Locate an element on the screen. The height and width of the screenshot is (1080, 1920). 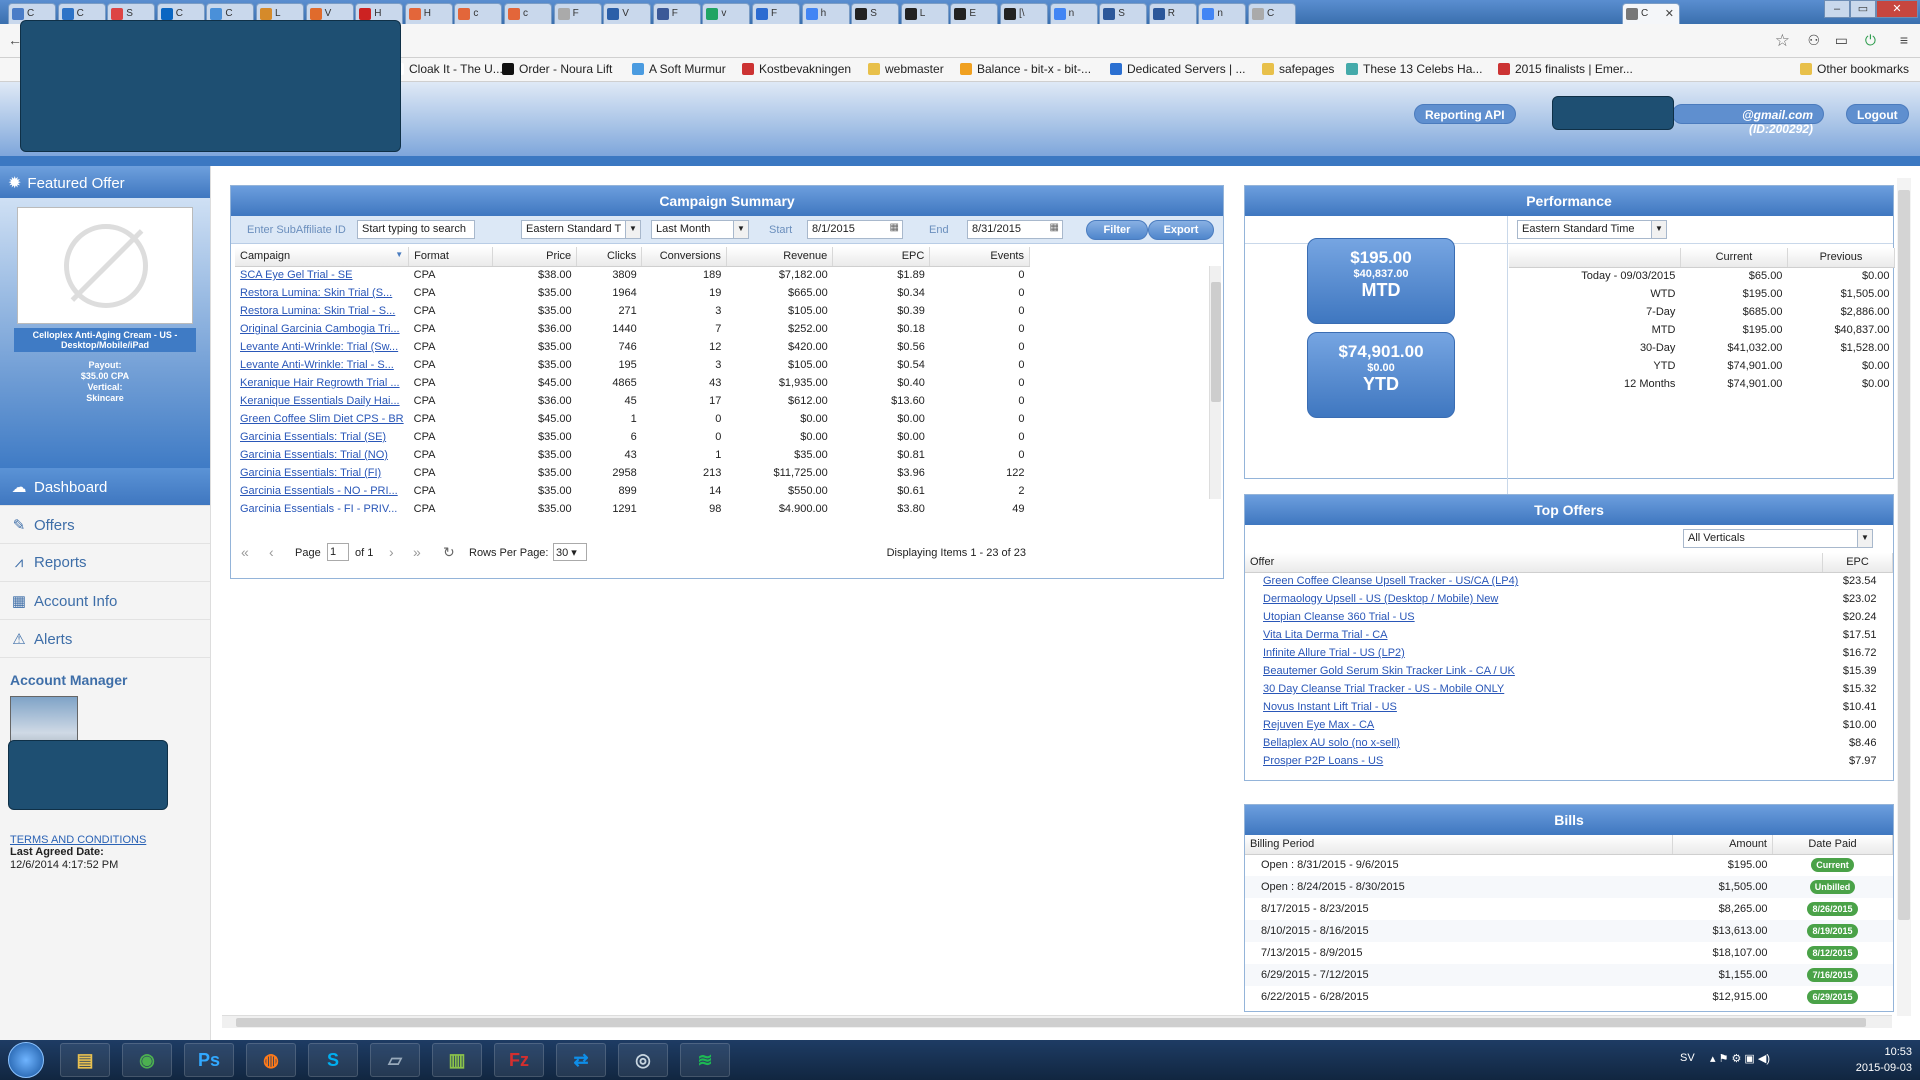
mtd-tile: $195.00 $40,837.00 MTD is located at coordinates (1381, 281).